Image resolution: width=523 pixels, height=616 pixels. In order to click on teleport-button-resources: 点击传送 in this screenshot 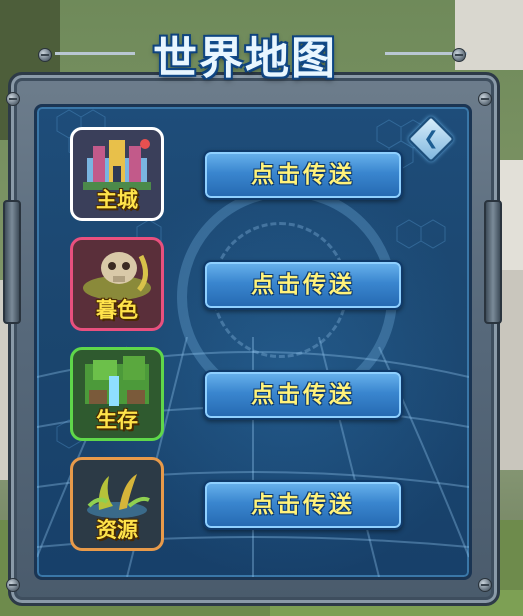, I will do `click(303, 505)`.